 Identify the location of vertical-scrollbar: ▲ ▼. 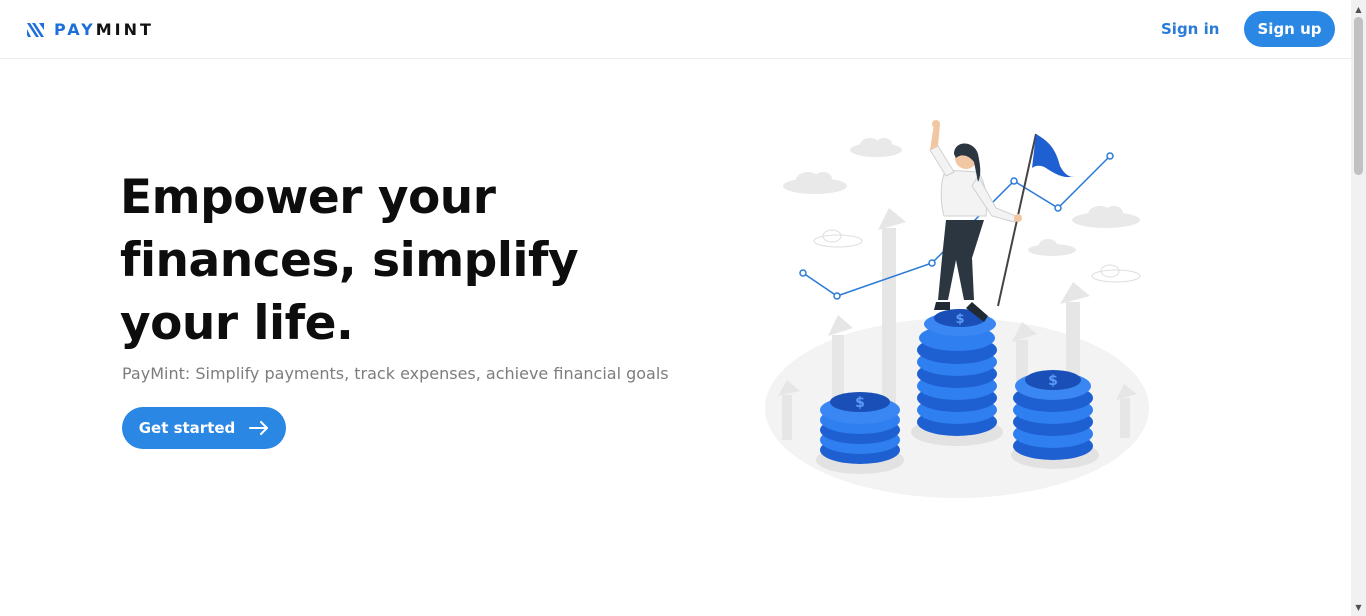
(1358, 308).